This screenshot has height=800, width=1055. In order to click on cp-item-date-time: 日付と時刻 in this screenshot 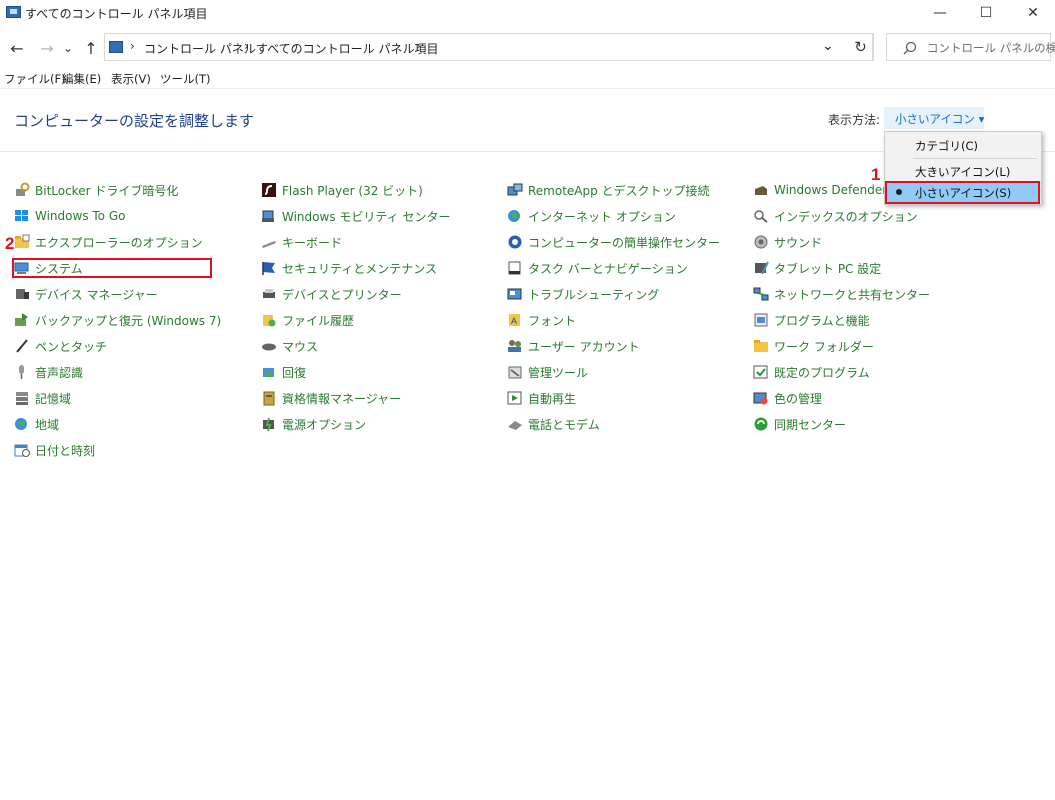, I will do `click(54, 450)`.